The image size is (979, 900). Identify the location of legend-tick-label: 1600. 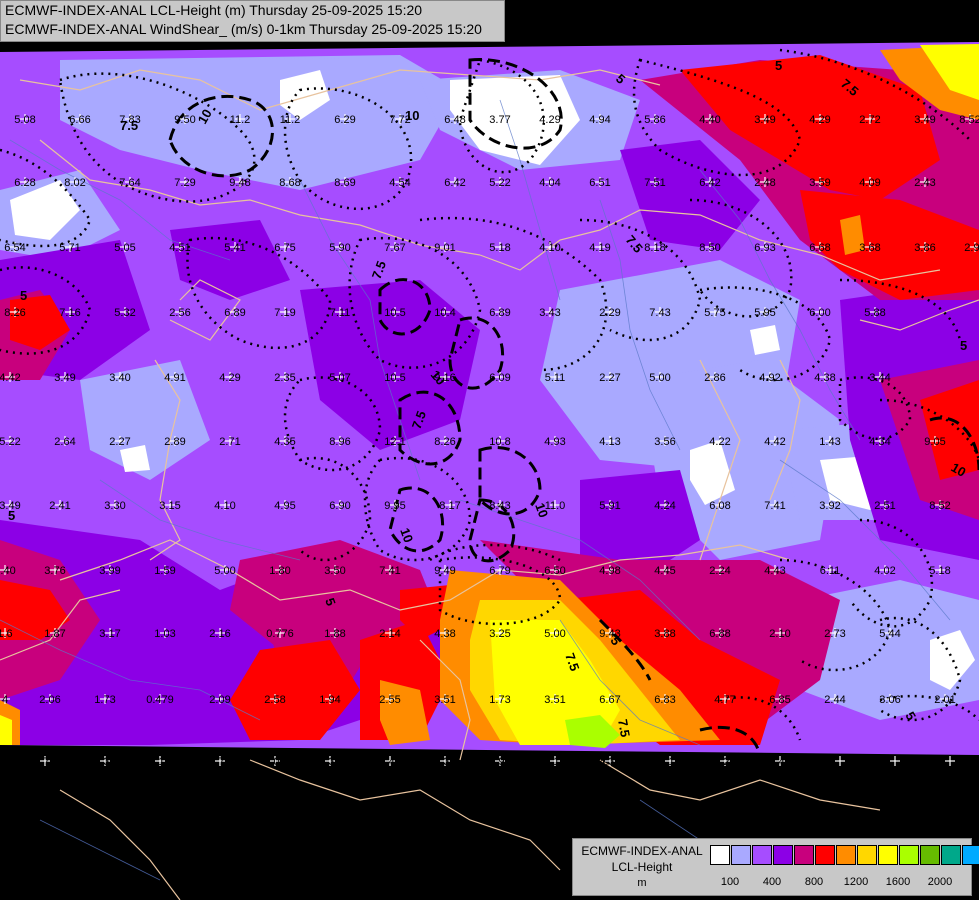
(898, 882).